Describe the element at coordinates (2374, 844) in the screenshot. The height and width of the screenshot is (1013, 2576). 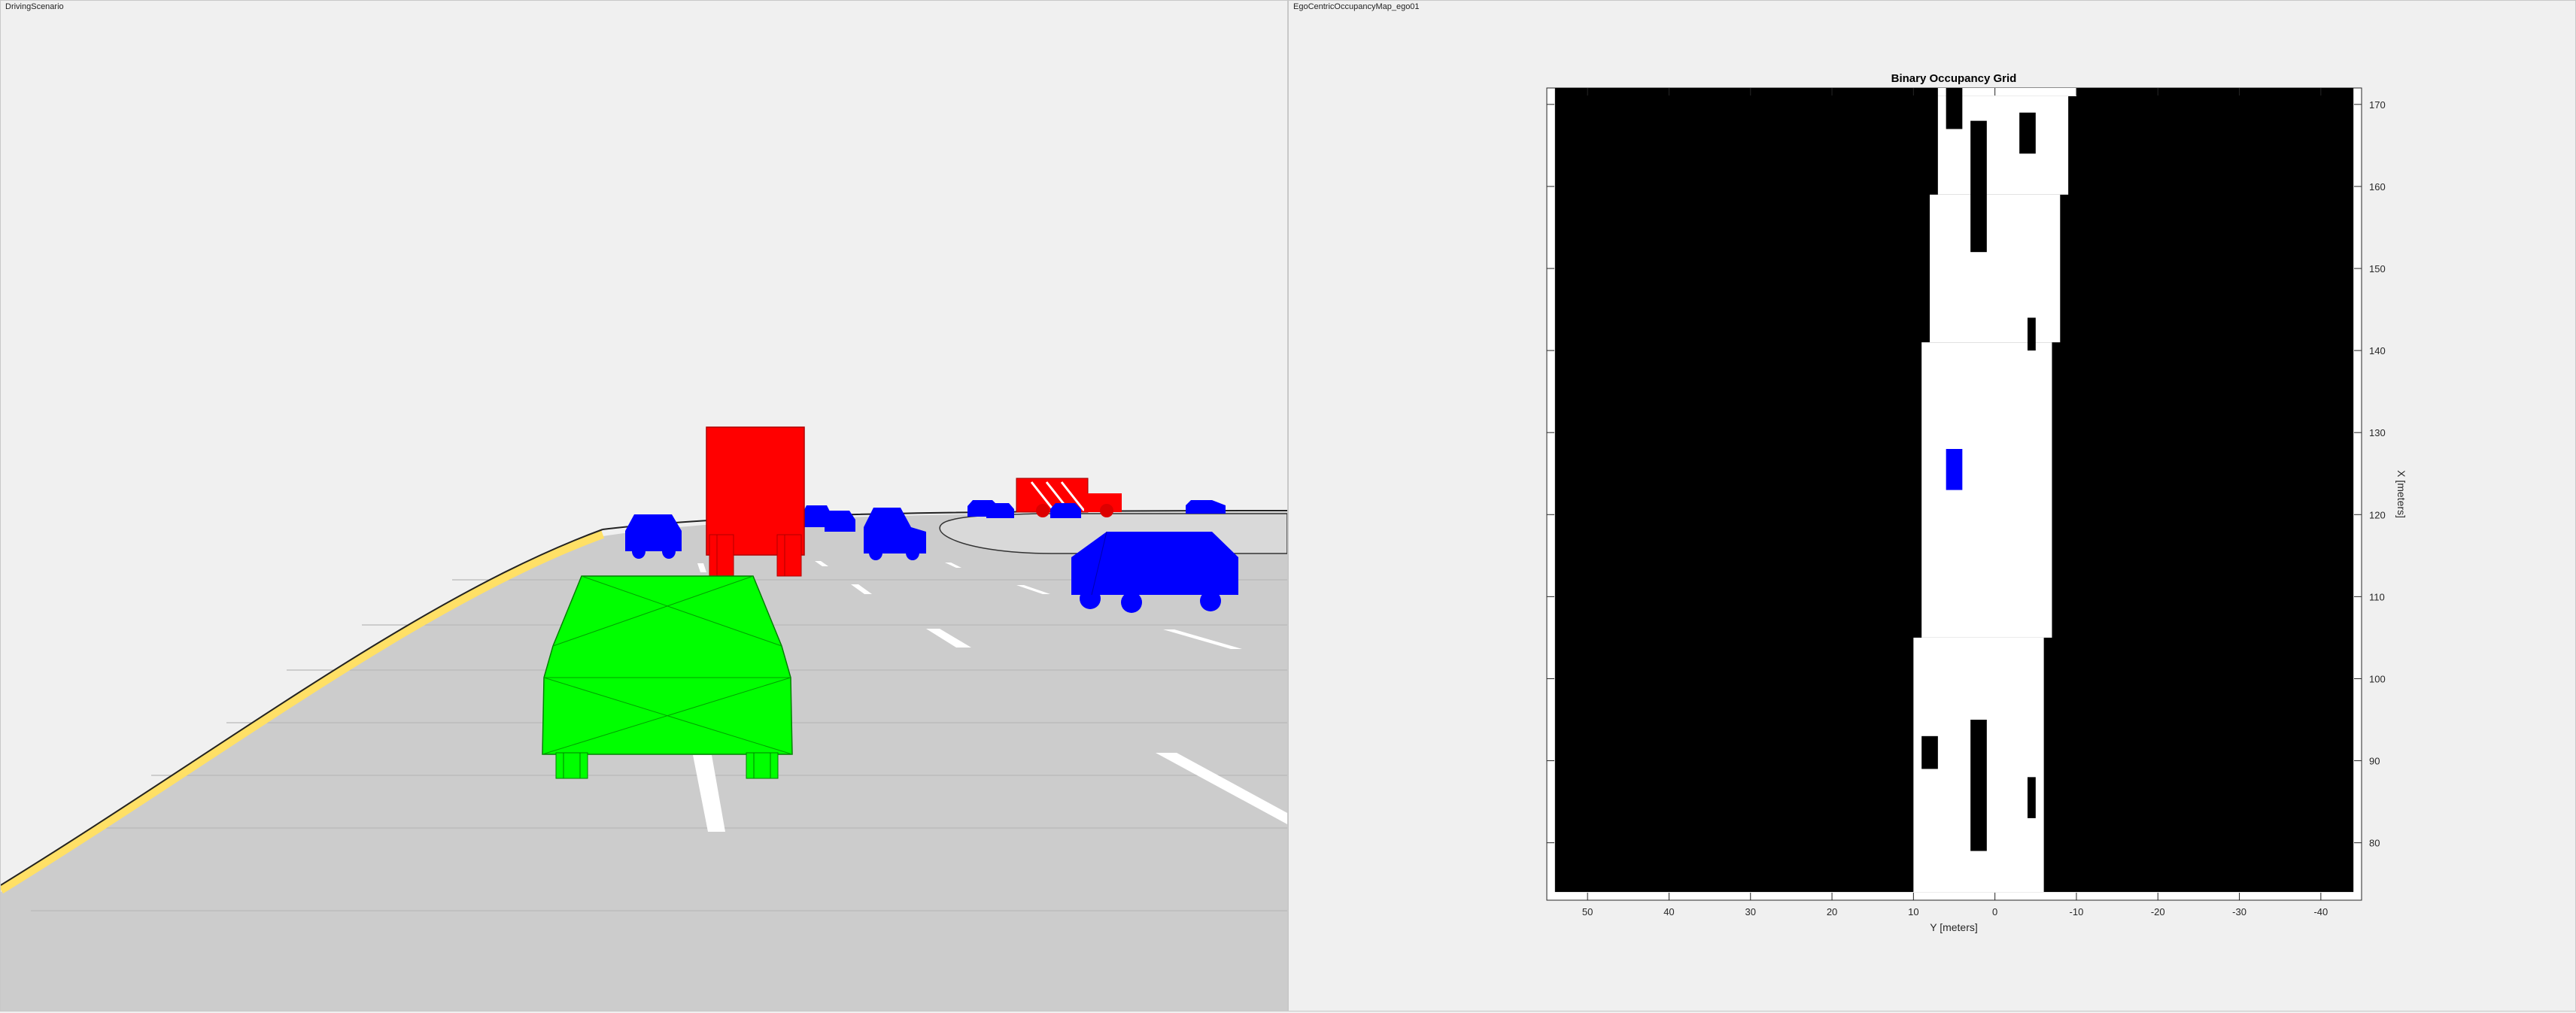
I see `y-tick-label: 80` at that location.